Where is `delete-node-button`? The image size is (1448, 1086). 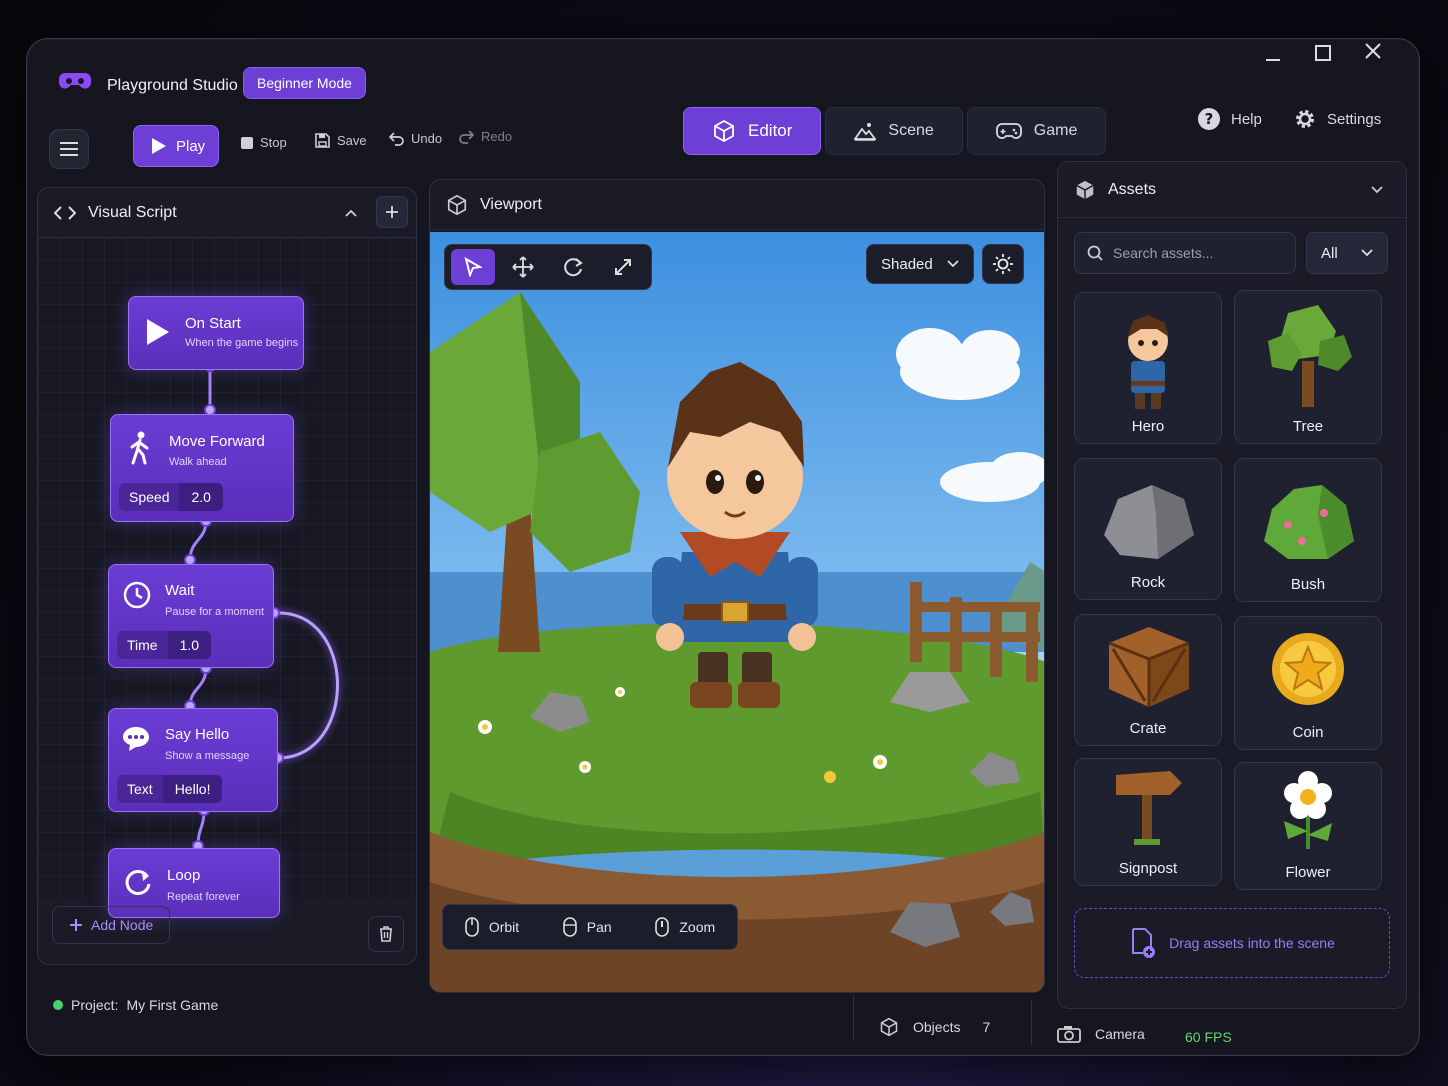
delete-node-button is located at coordinates (386, 934).